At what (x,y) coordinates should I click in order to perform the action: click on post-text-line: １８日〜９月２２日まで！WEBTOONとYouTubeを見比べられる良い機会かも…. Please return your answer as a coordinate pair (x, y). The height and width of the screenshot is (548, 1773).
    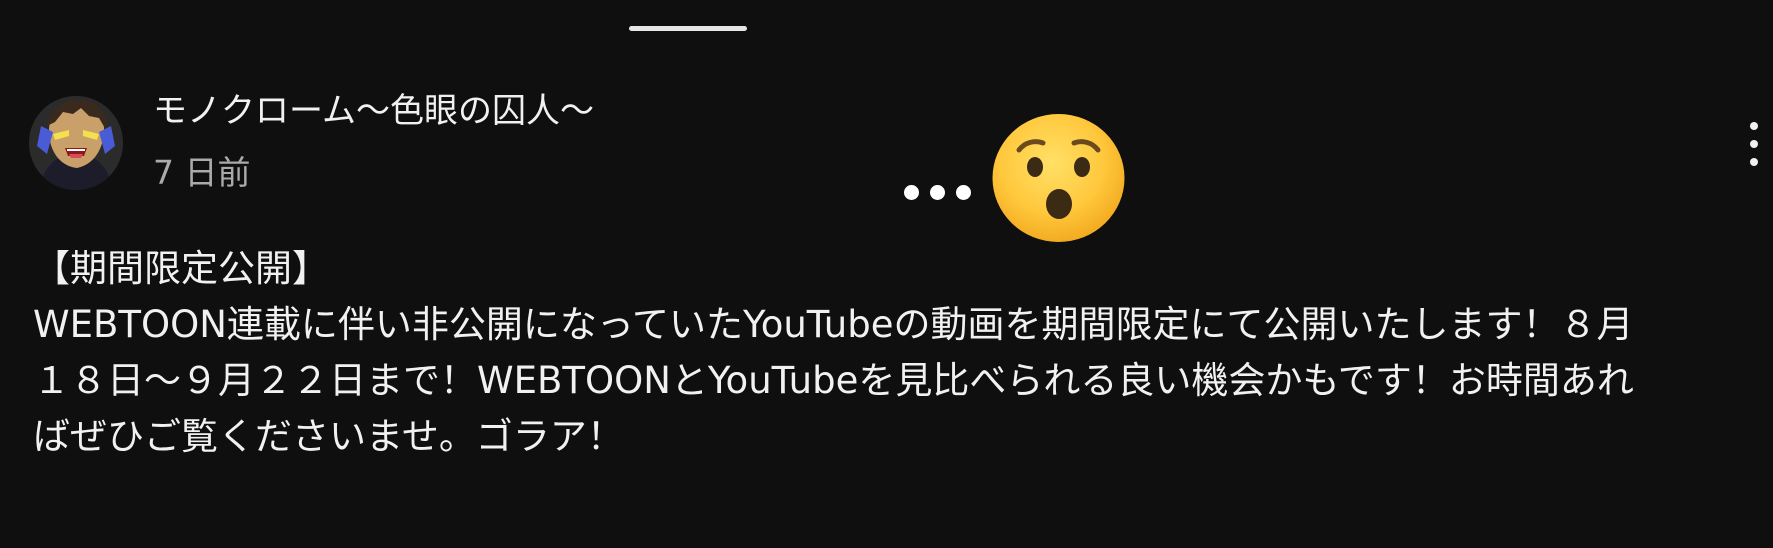
    Looking at the image, I should click on (833, 380).